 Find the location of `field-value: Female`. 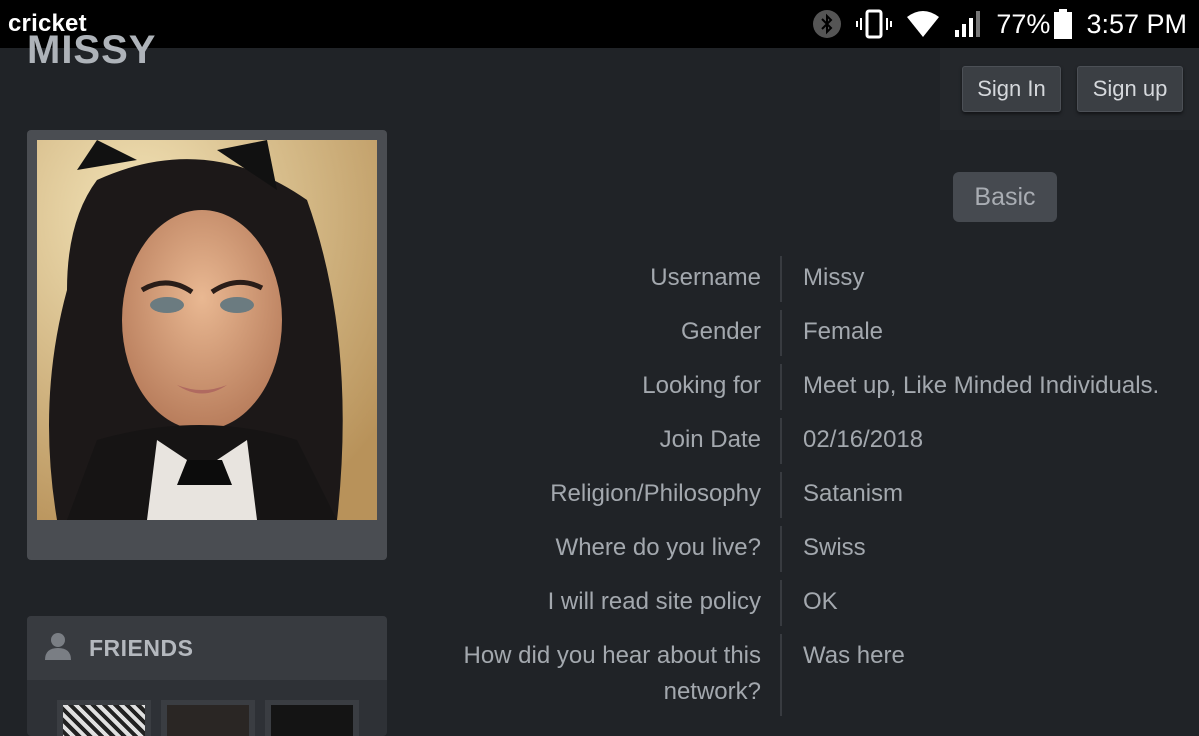

field-value: Female is located at coordinates (843, 331).